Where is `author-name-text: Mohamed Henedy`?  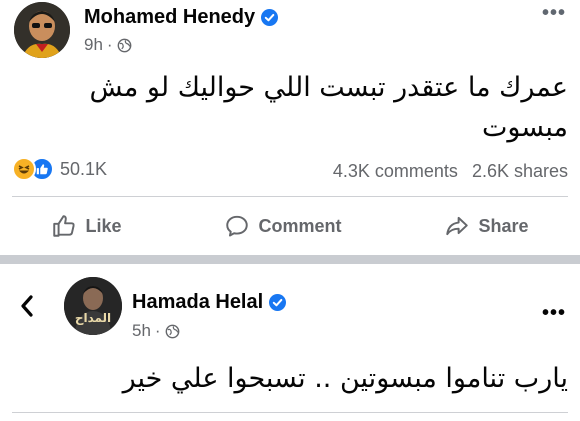
author-name-text: Mohamed Henedy is located at coordinates (169, 17).